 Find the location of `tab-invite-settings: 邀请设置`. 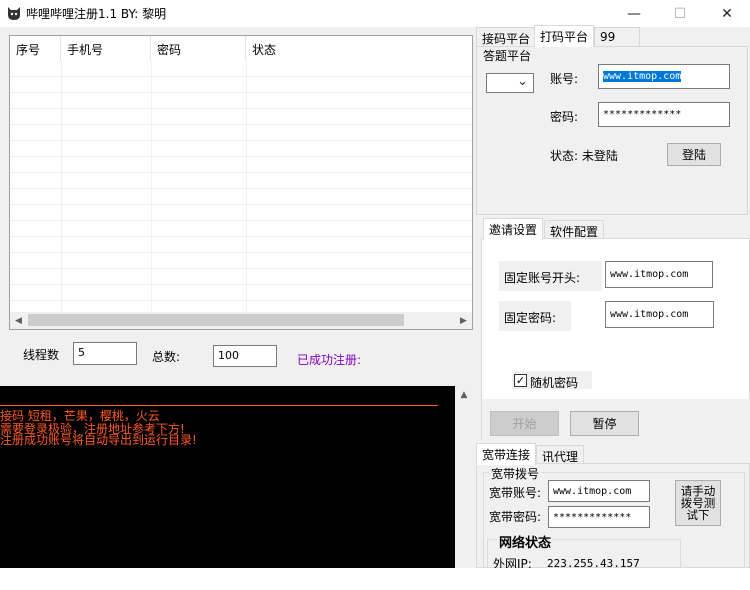

tab-invite-settings: 邀请设置 is located at coordinates (513, 229).